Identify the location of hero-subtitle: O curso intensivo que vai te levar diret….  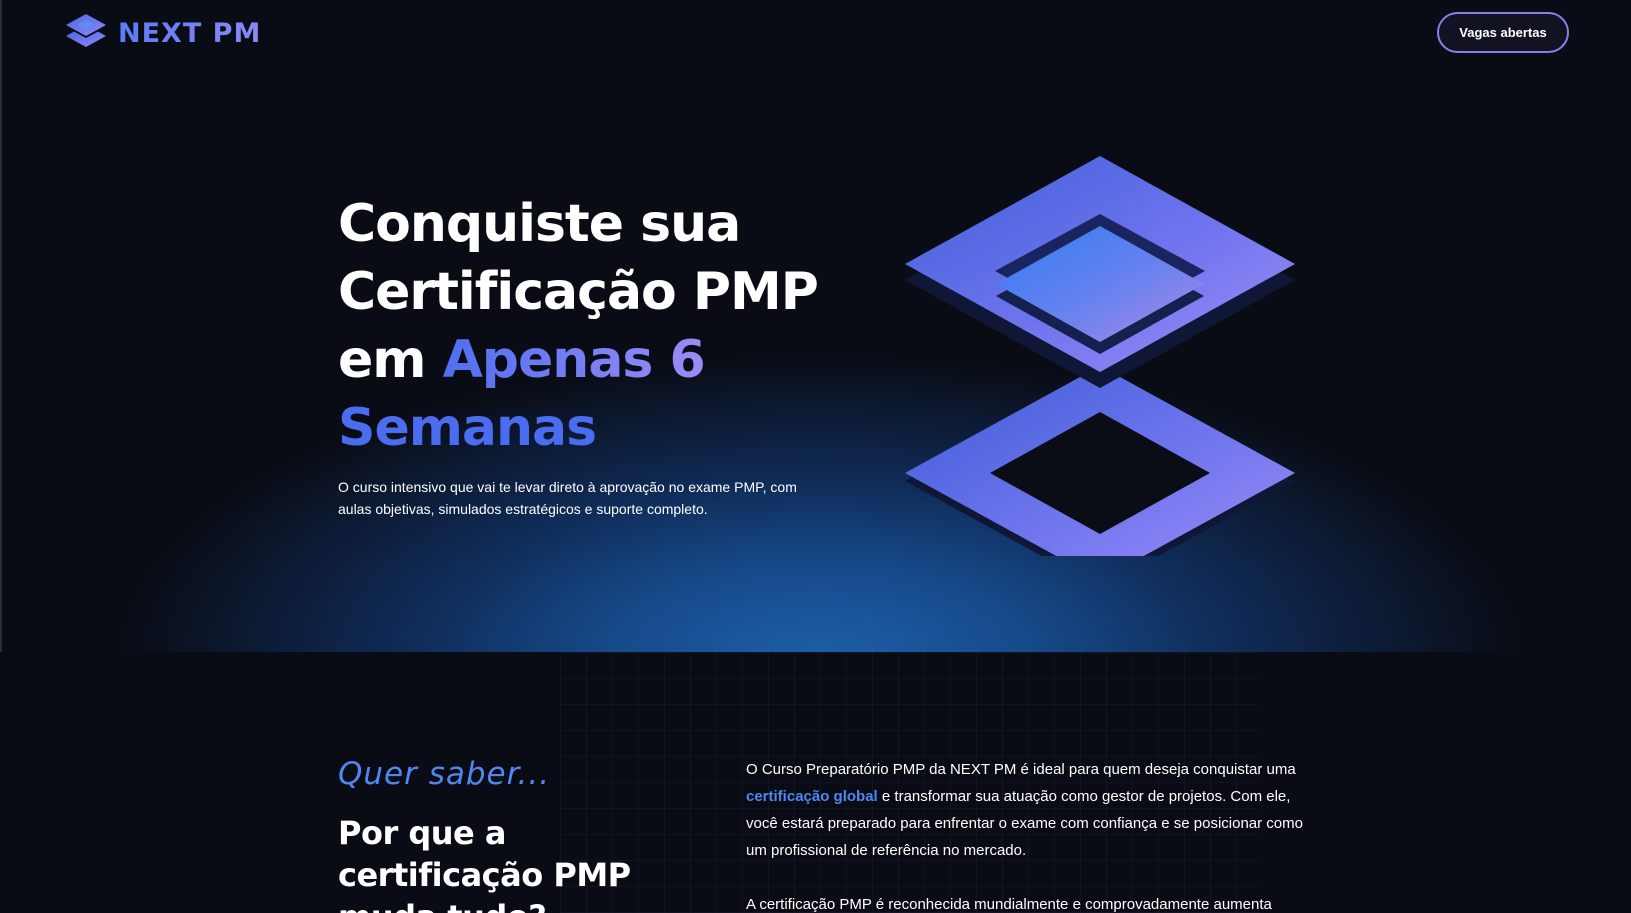
(567, 498).